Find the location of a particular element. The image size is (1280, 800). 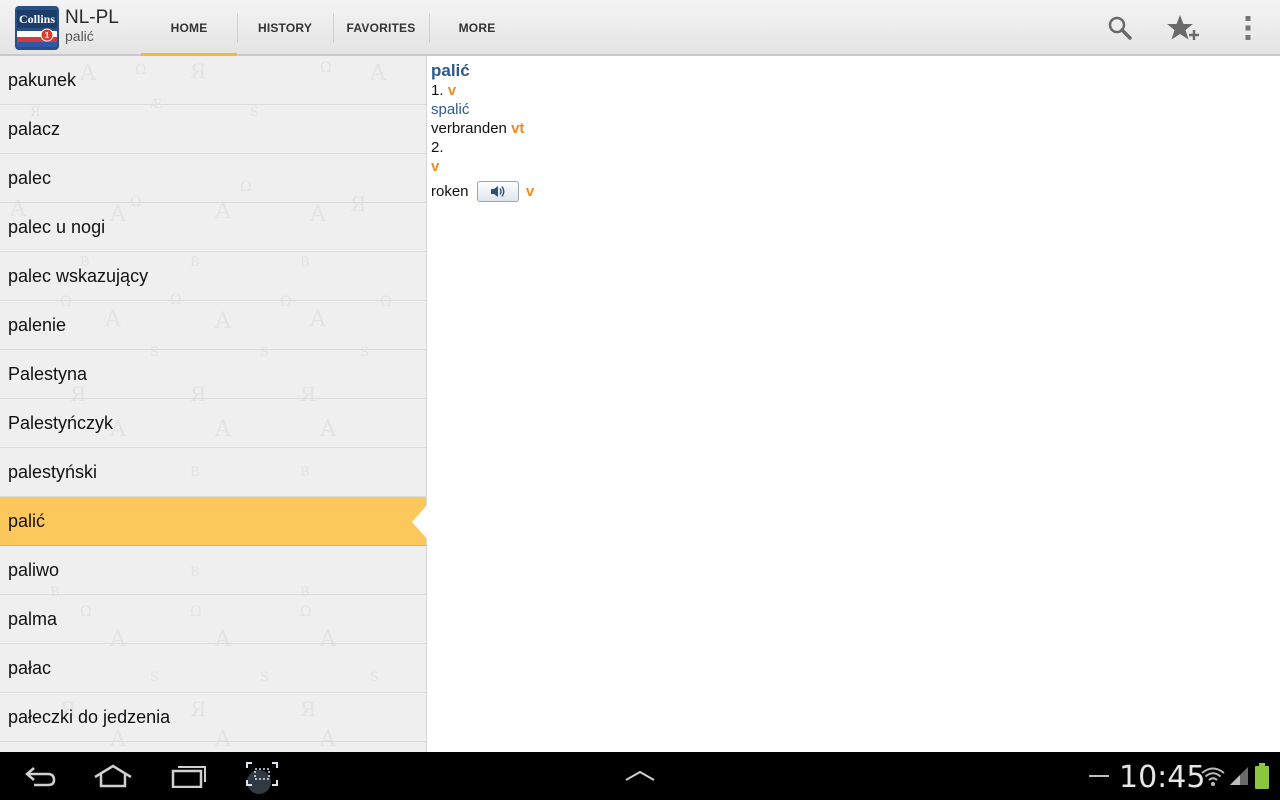

list-item: Palestyńczyk is located at coordinates (213, 423).